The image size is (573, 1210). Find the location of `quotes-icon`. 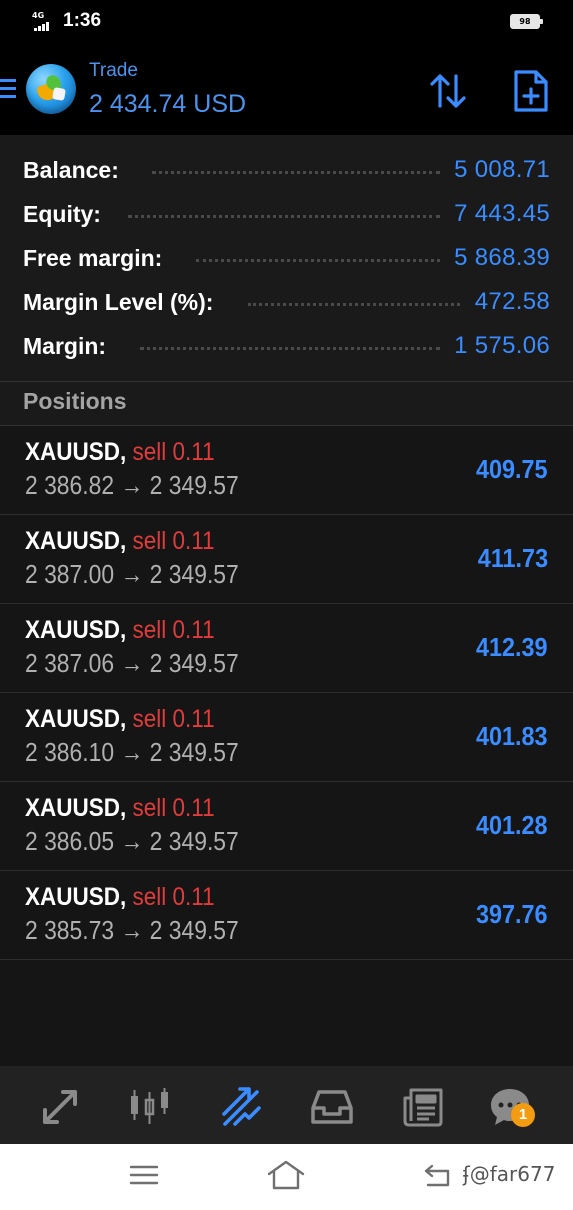

quotes-icon is located at coordinates (60, 1107).